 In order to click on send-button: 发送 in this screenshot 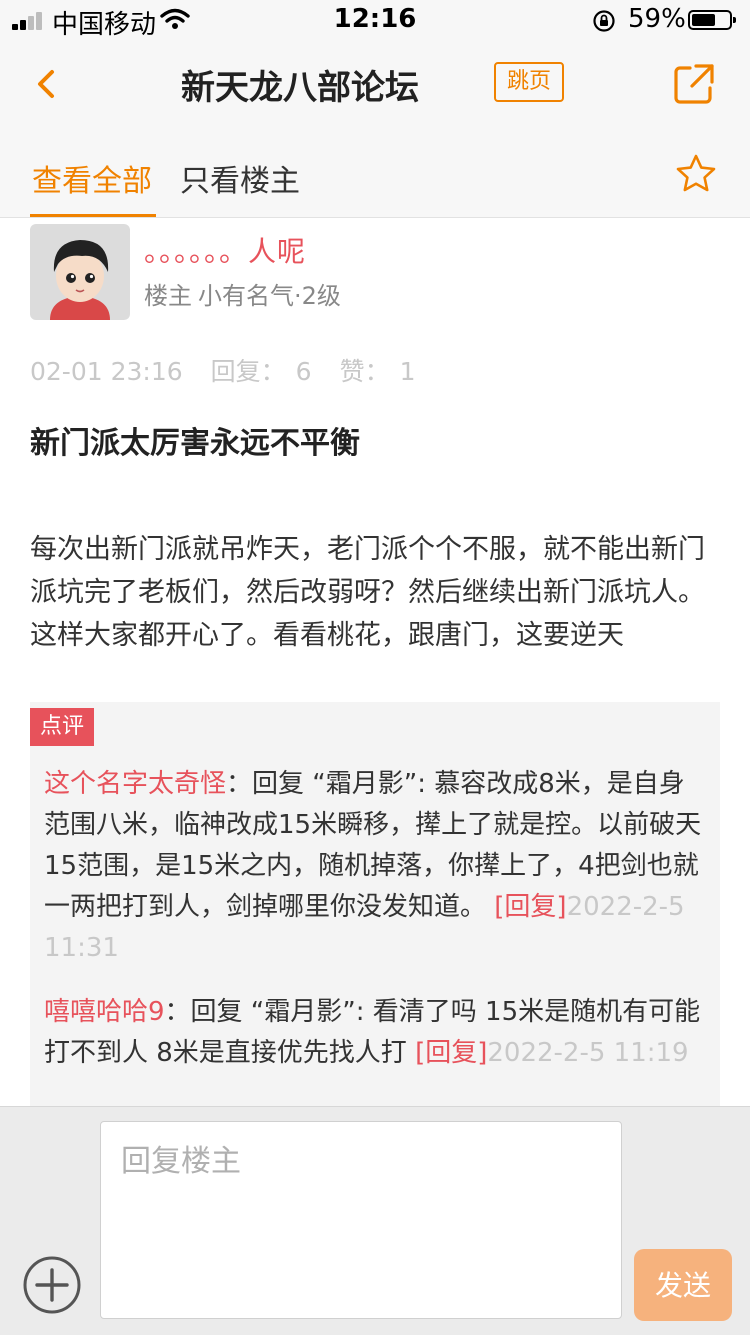, I will do `click(683, 1285)`.